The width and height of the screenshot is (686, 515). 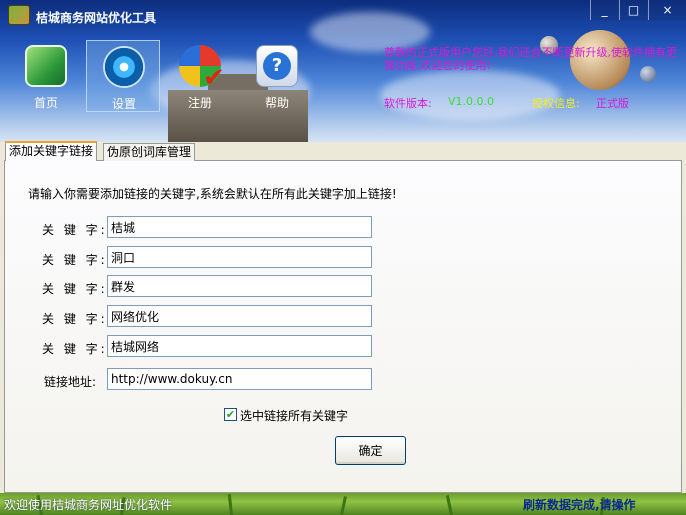 What do you see at coordinates (633, 10) in the screenshot?
I see `maximize-button: □` at bounding box center [633, 10].